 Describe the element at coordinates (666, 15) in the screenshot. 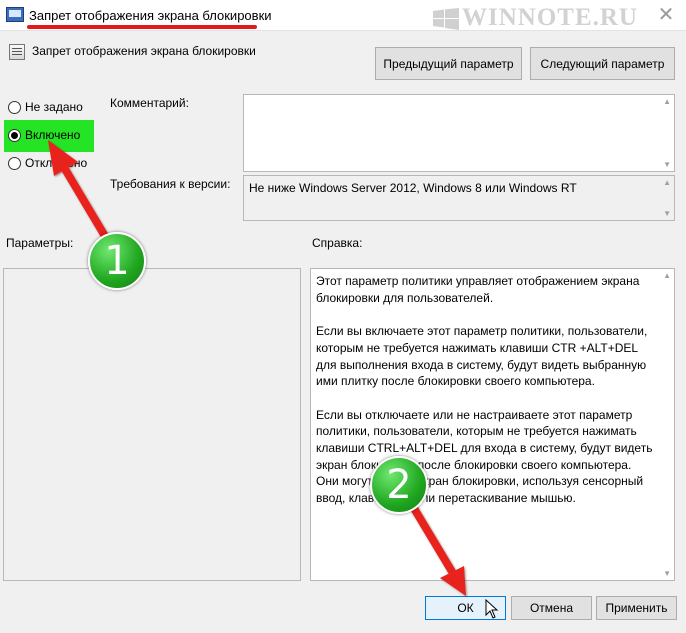

I see `close-button: ✕` at that location.